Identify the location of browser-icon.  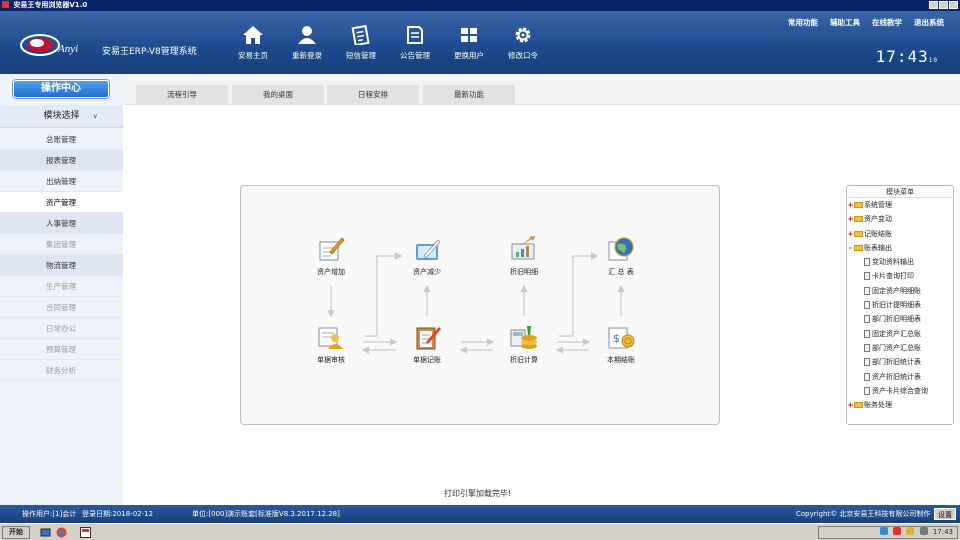
(61, 532).